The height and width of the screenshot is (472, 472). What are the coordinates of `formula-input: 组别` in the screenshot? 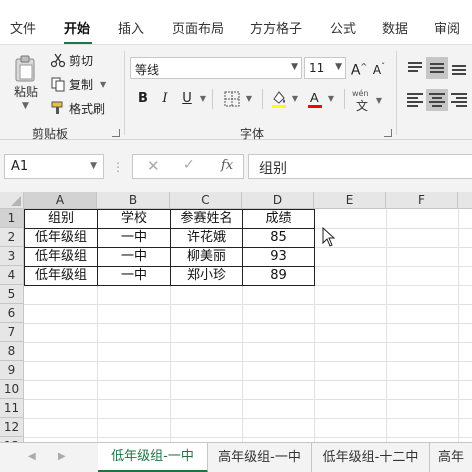 It's located at (360, 166).